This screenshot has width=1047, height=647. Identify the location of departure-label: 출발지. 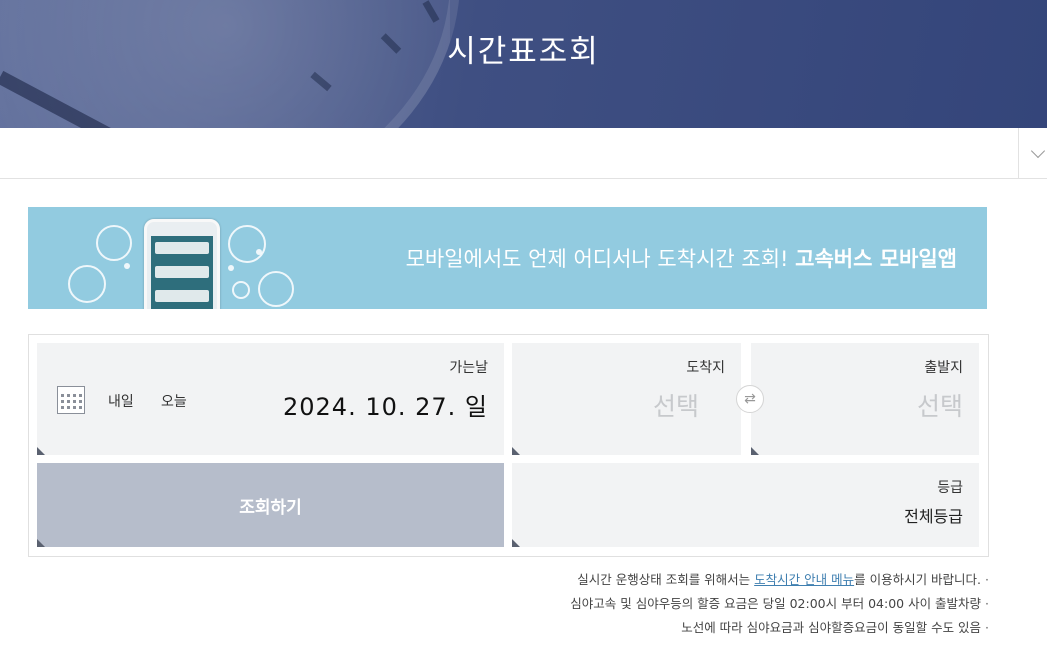
(943, 368).